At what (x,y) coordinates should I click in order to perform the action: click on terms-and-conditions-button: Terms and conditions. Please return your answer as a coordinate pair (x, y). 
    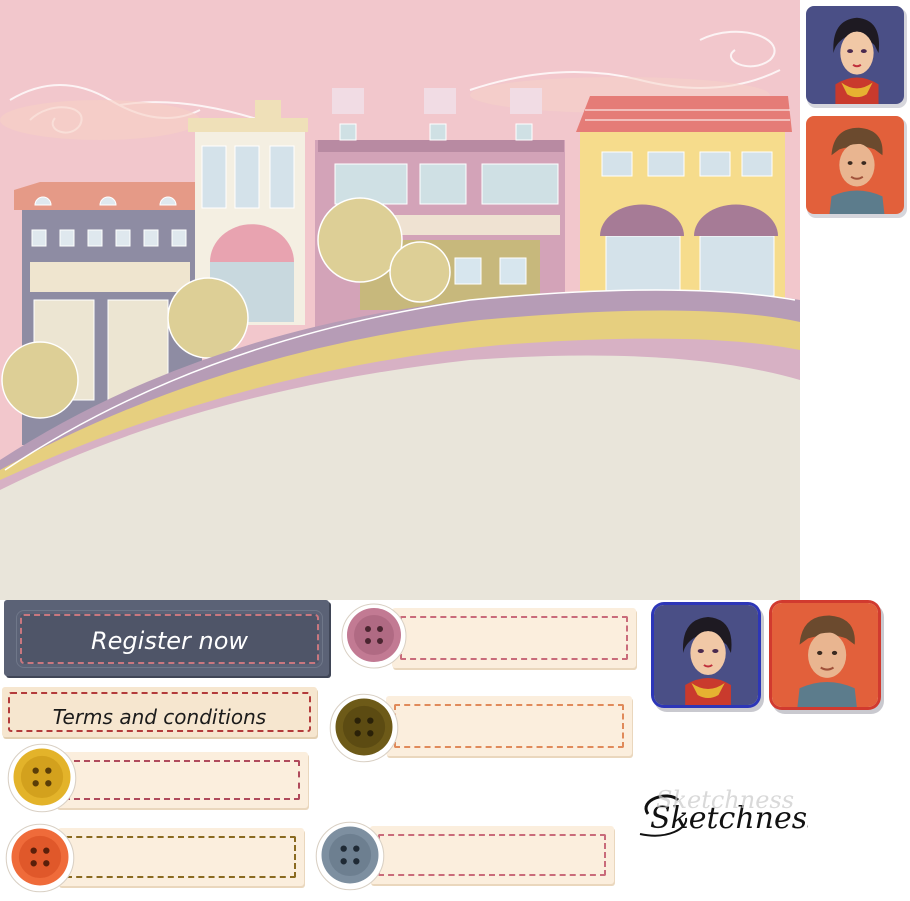
    Looking at the image, I should click on (159, 712).